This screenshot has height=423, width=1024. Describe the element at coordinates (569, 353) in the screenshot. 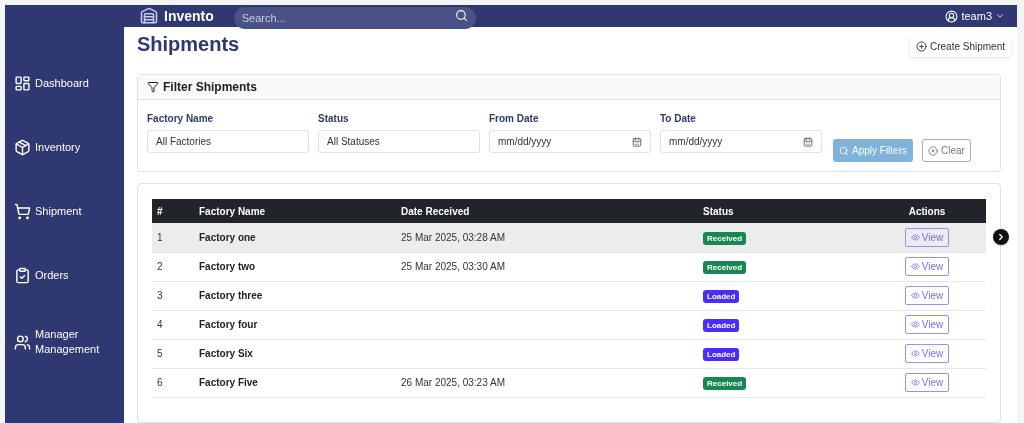

I see `table-row: 5 Factory Six Loaded View` at that location.